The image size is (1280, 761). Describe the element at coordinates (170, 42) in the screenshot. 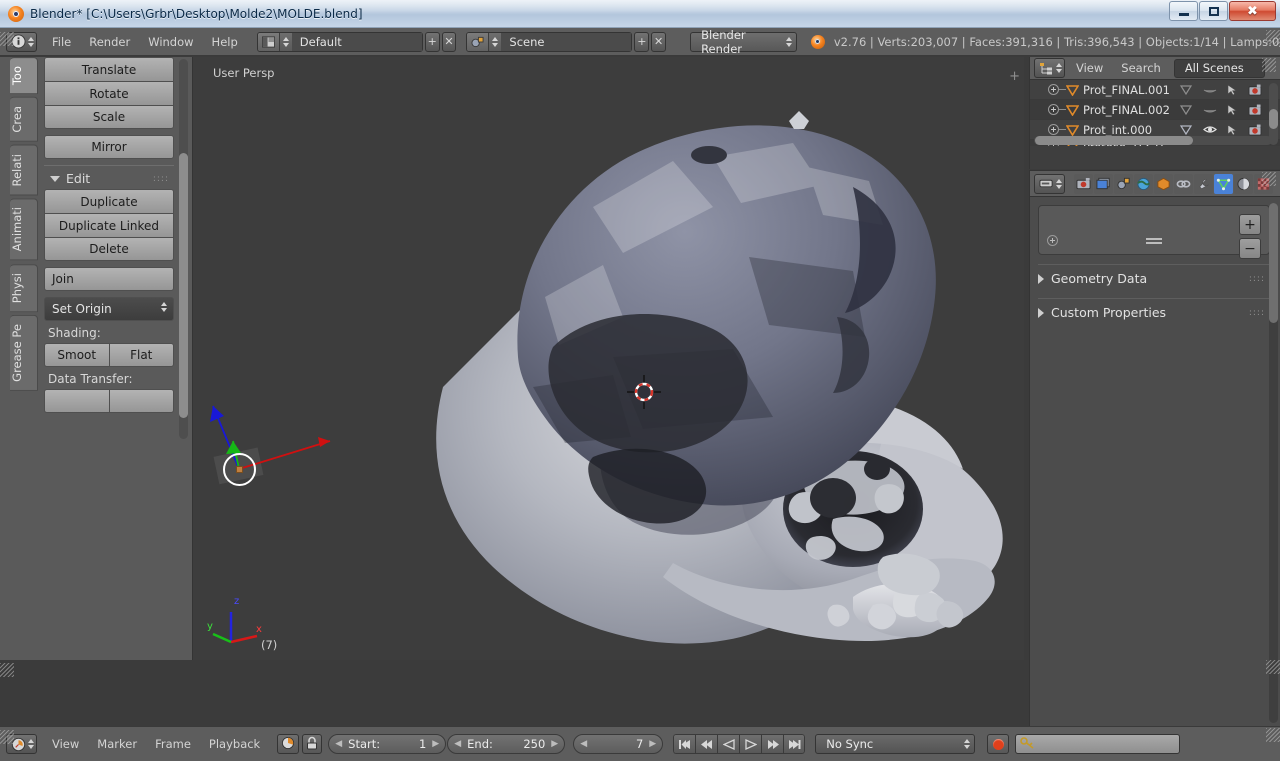

I see `menu-window: Window` at that location.